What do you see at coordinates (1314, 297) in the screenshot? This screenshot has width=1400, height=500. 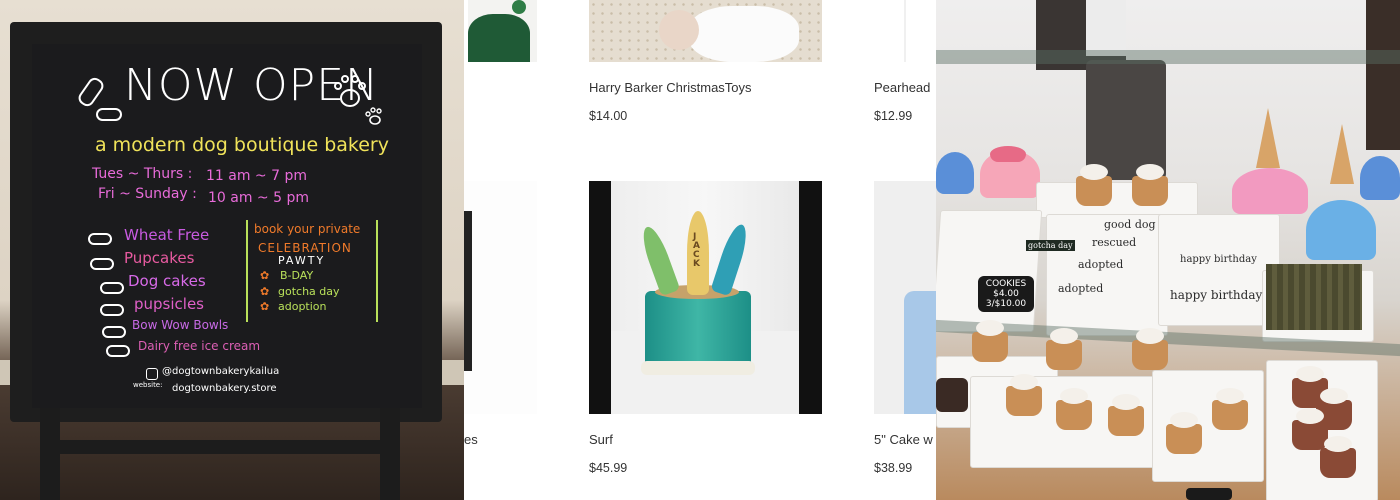 I see `chew-sticks` at bounding box center [1314, 297].